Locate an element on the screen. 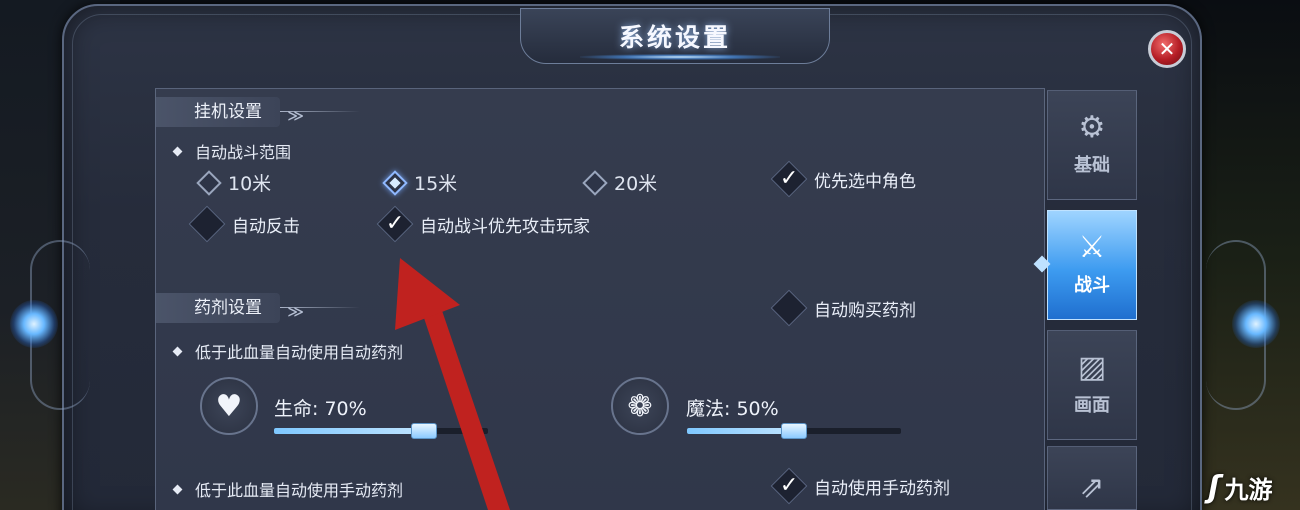  auto-buy-potion-checkbox: 自动购买药剂 is located at coordinates (843, 308).